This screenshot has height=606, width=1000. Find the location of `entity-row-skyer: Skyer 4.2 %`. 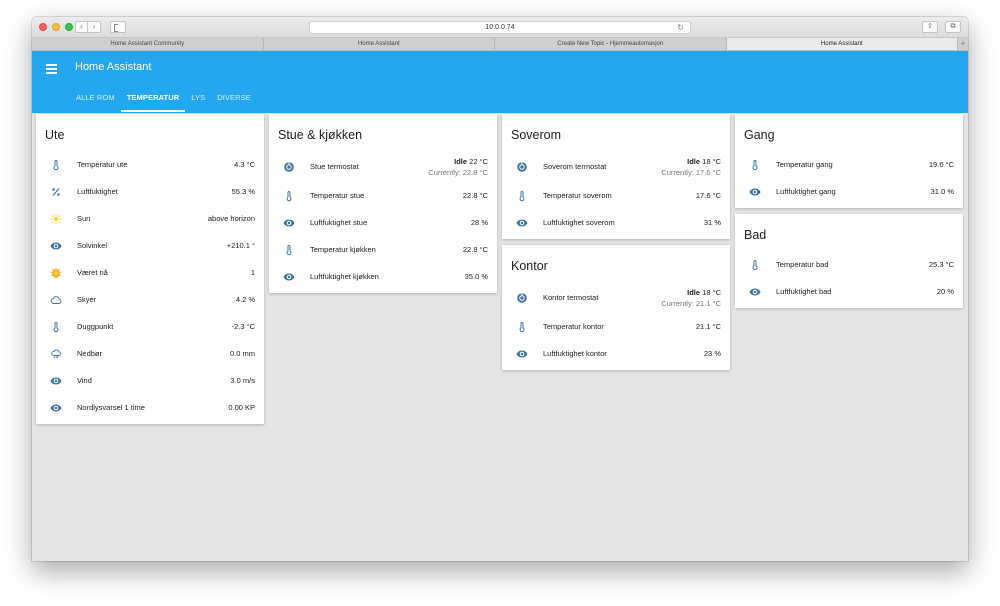

entity-row-skyer: Skyer 4.2 % is located at coordinates (150, 299).